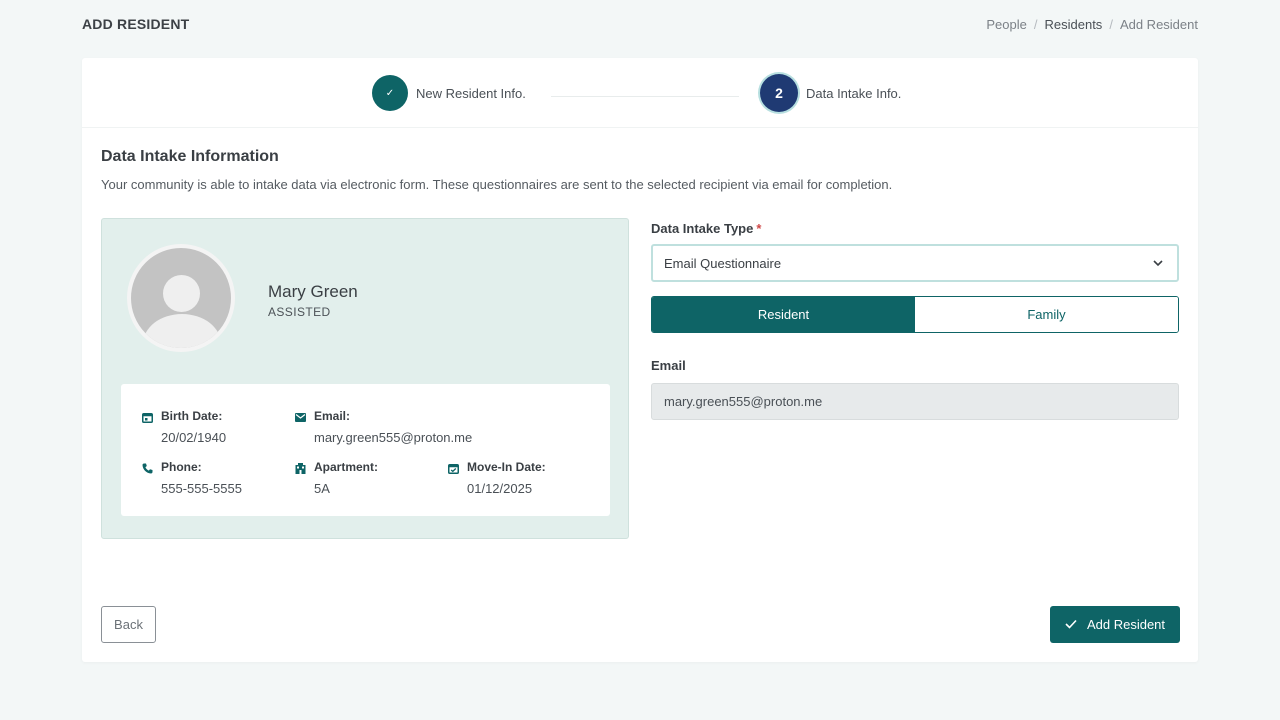 This screenshot has width=1280, height=720. What do you see at coordinates (453, 468) in the screenshot?
I see `calendar-check-icon` at bounding box center [453, 468].